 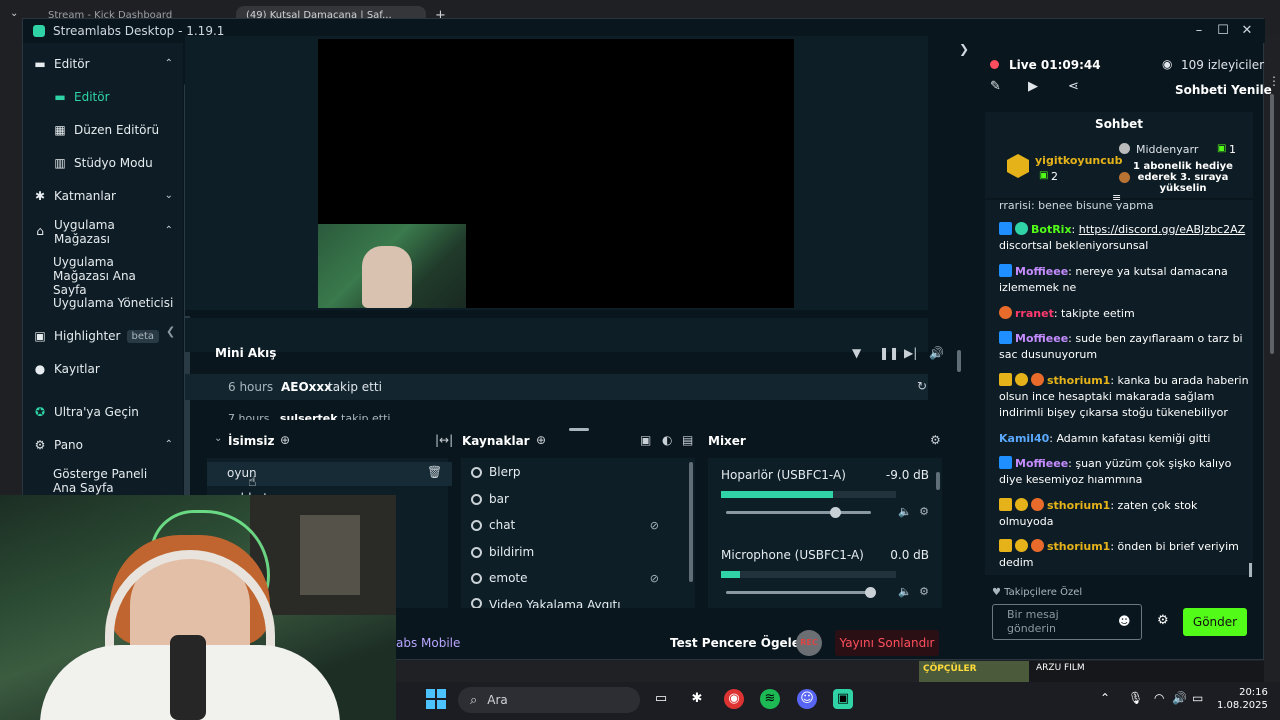 What do you see at coordinates (667, 440) in the screenshot?
I see `source-mask-icon: ◐` at bounding box center [667, 440].